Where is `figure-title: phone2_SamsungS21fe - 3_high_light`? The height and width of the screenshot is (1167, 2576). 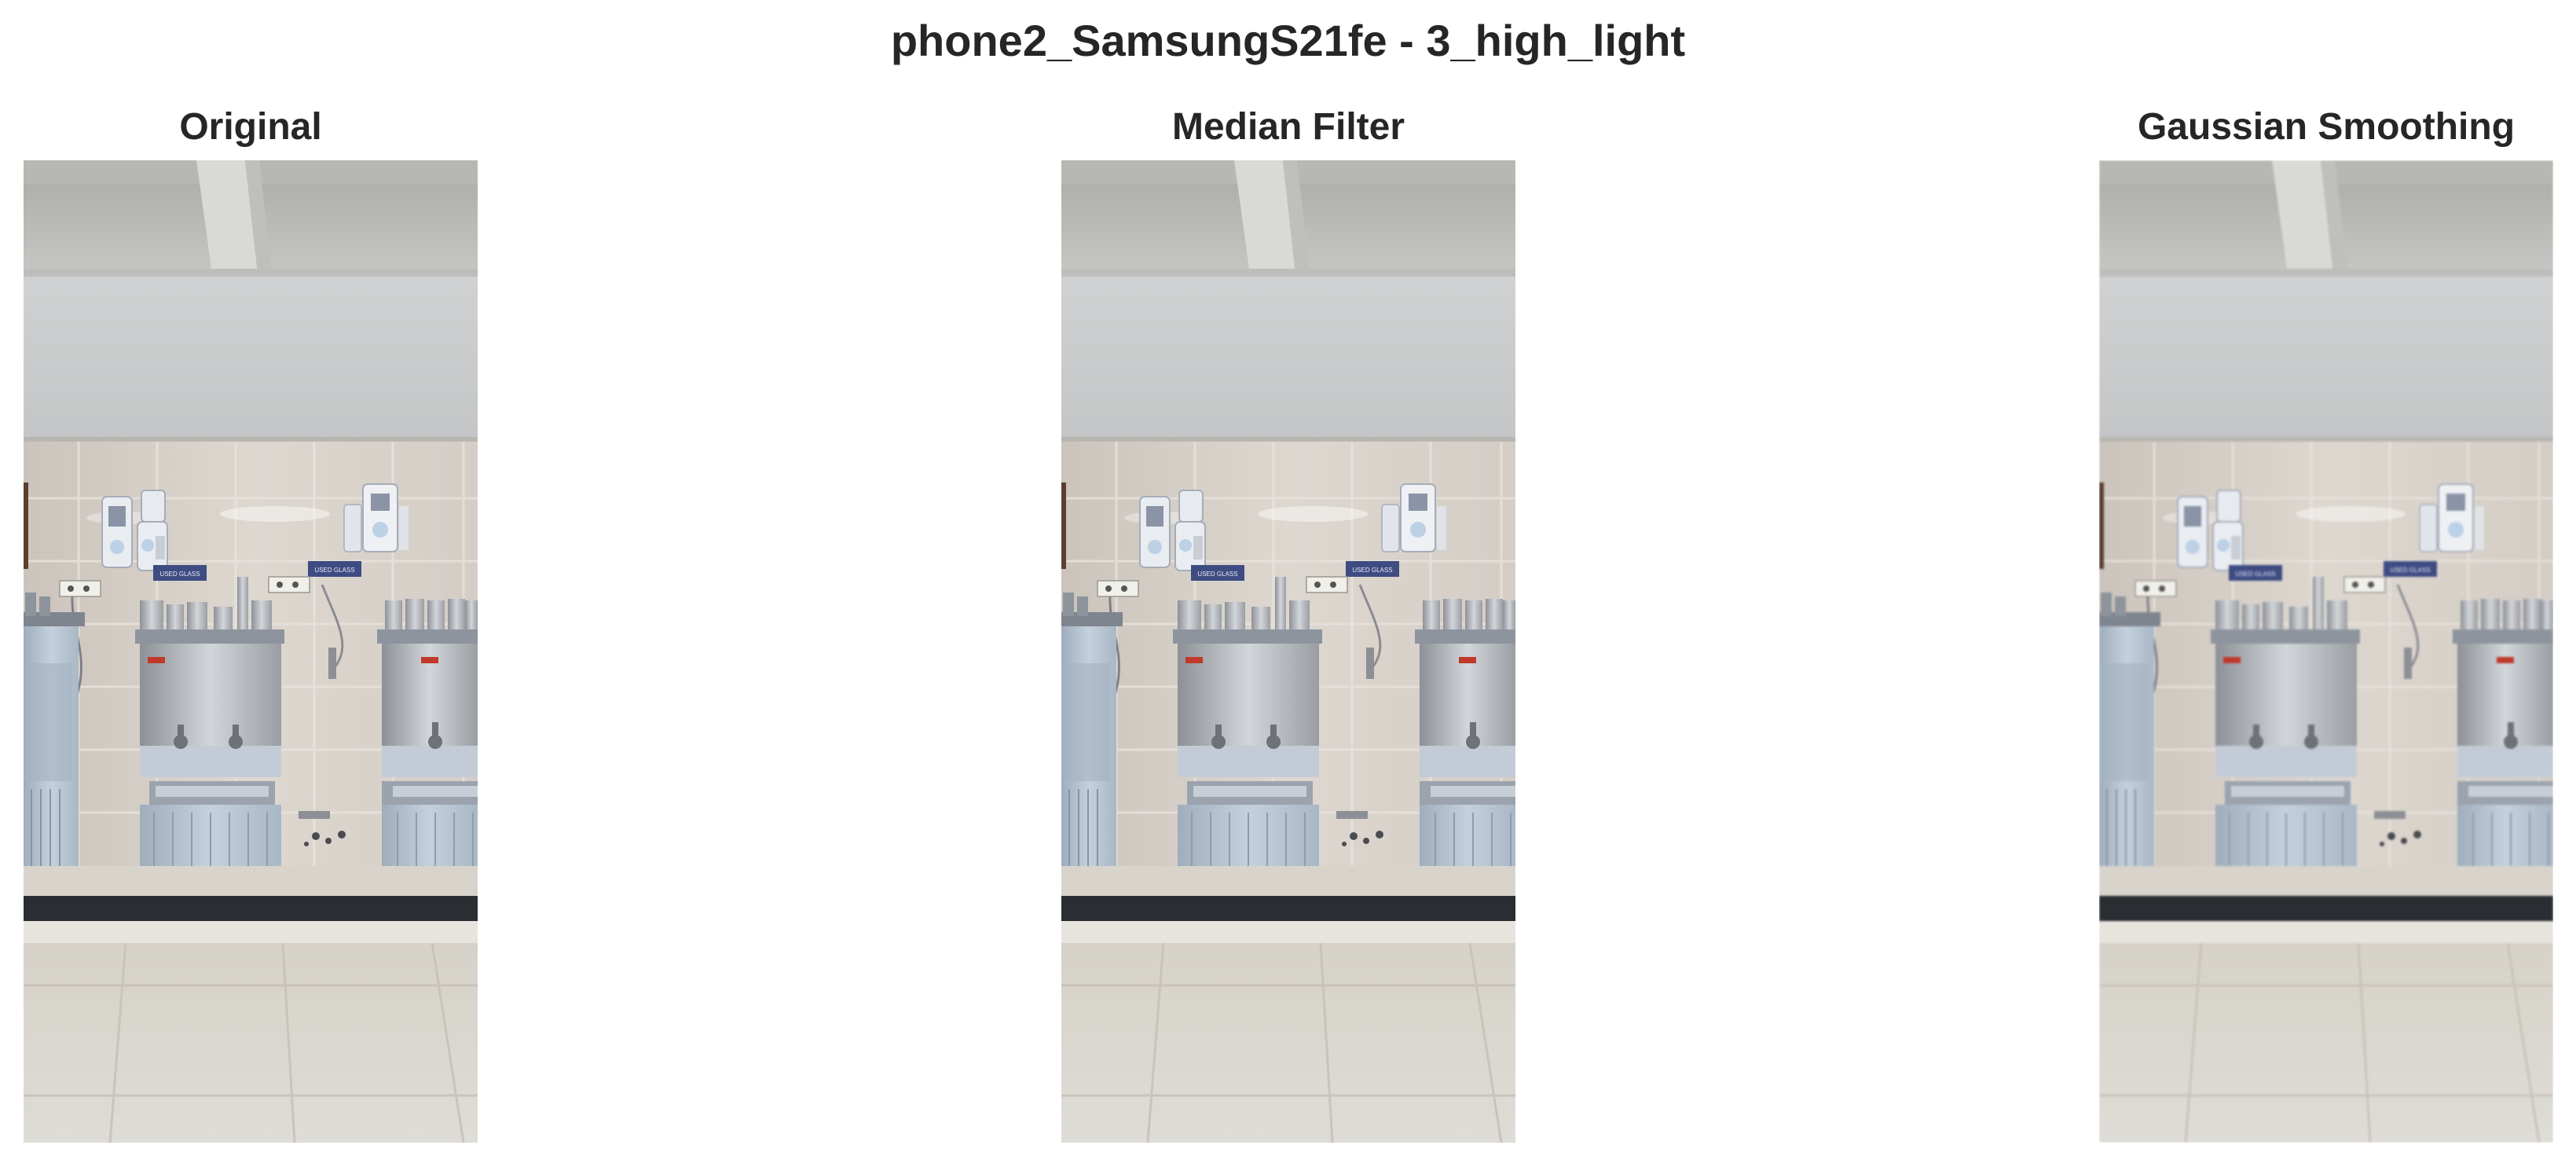 figure-title: phone2_SamsungS21fe - 3_high_light is located at coordinates (1288, 40).